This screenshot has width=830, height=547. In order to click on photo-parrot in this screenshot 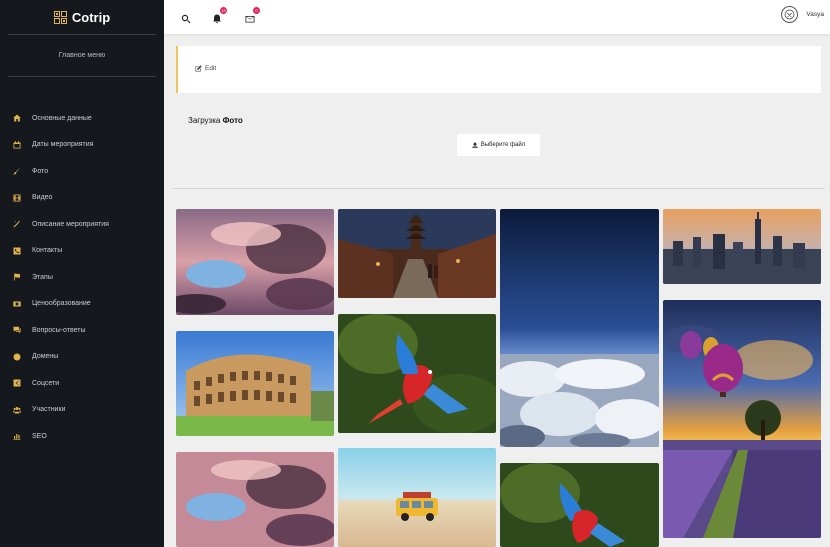, I will do `click(417, 373)`.